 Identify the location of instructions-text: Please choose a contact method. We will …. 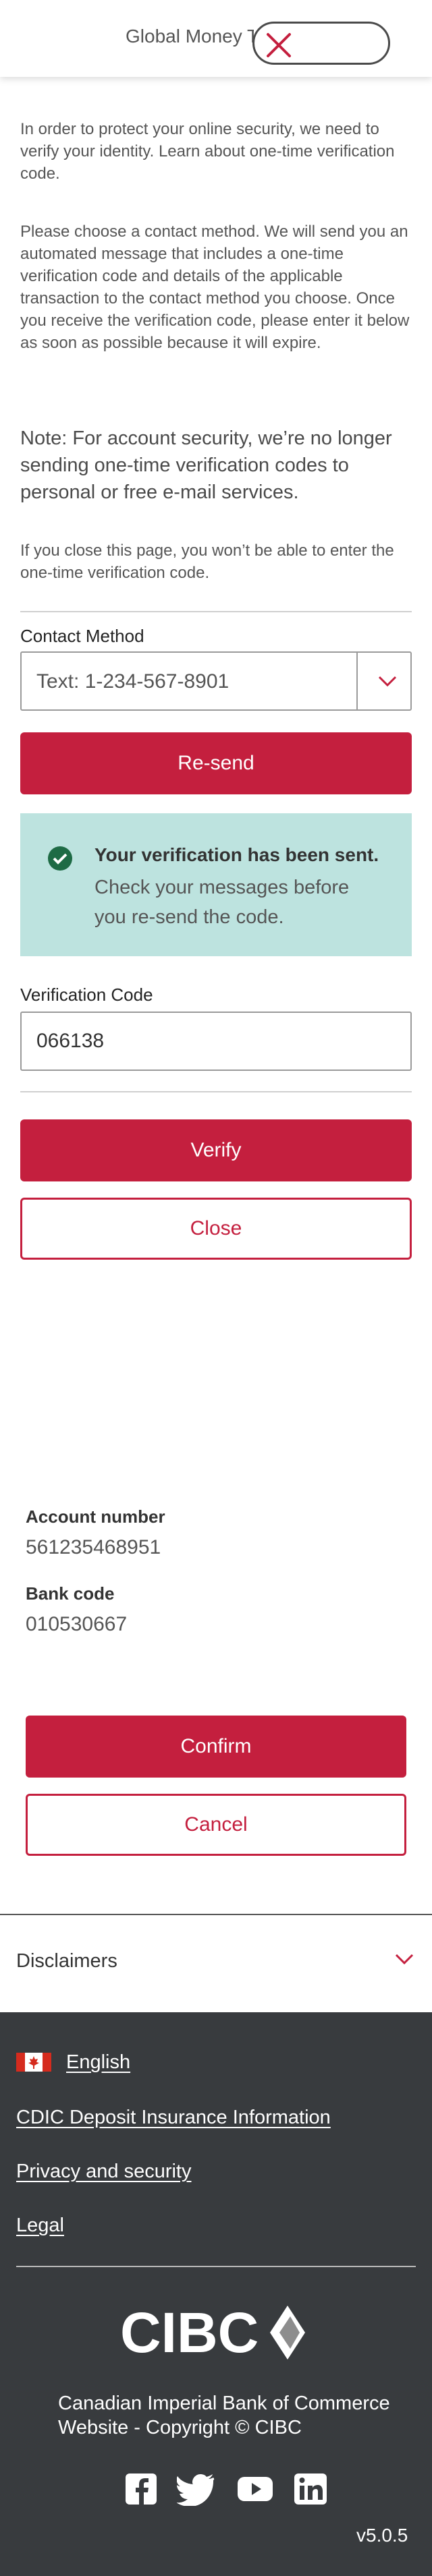
(215, 287).